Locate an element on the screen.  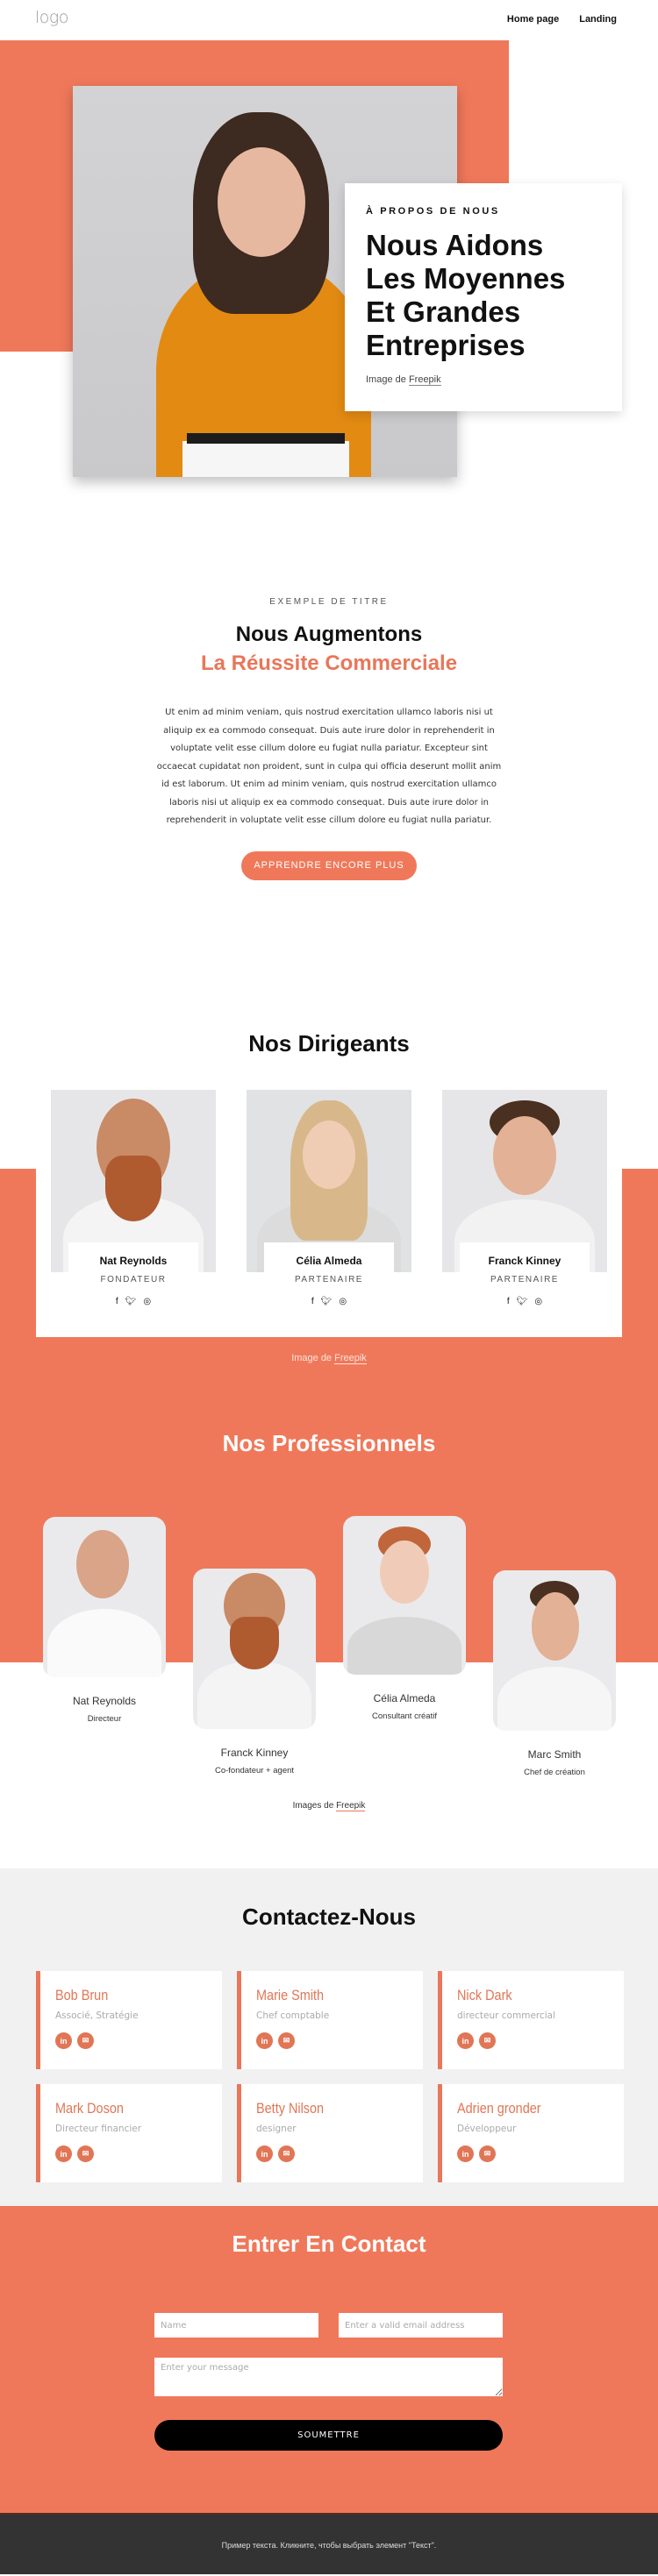
contact-card: Mark Doson Directeur financier in ✉ is located at coordinates (129, 2133).